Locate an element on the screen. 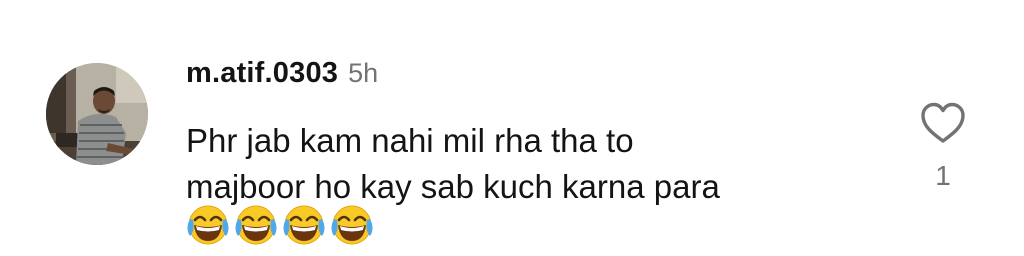 The image size is (1024, 256). like-button is located at coordinates (943, 123).